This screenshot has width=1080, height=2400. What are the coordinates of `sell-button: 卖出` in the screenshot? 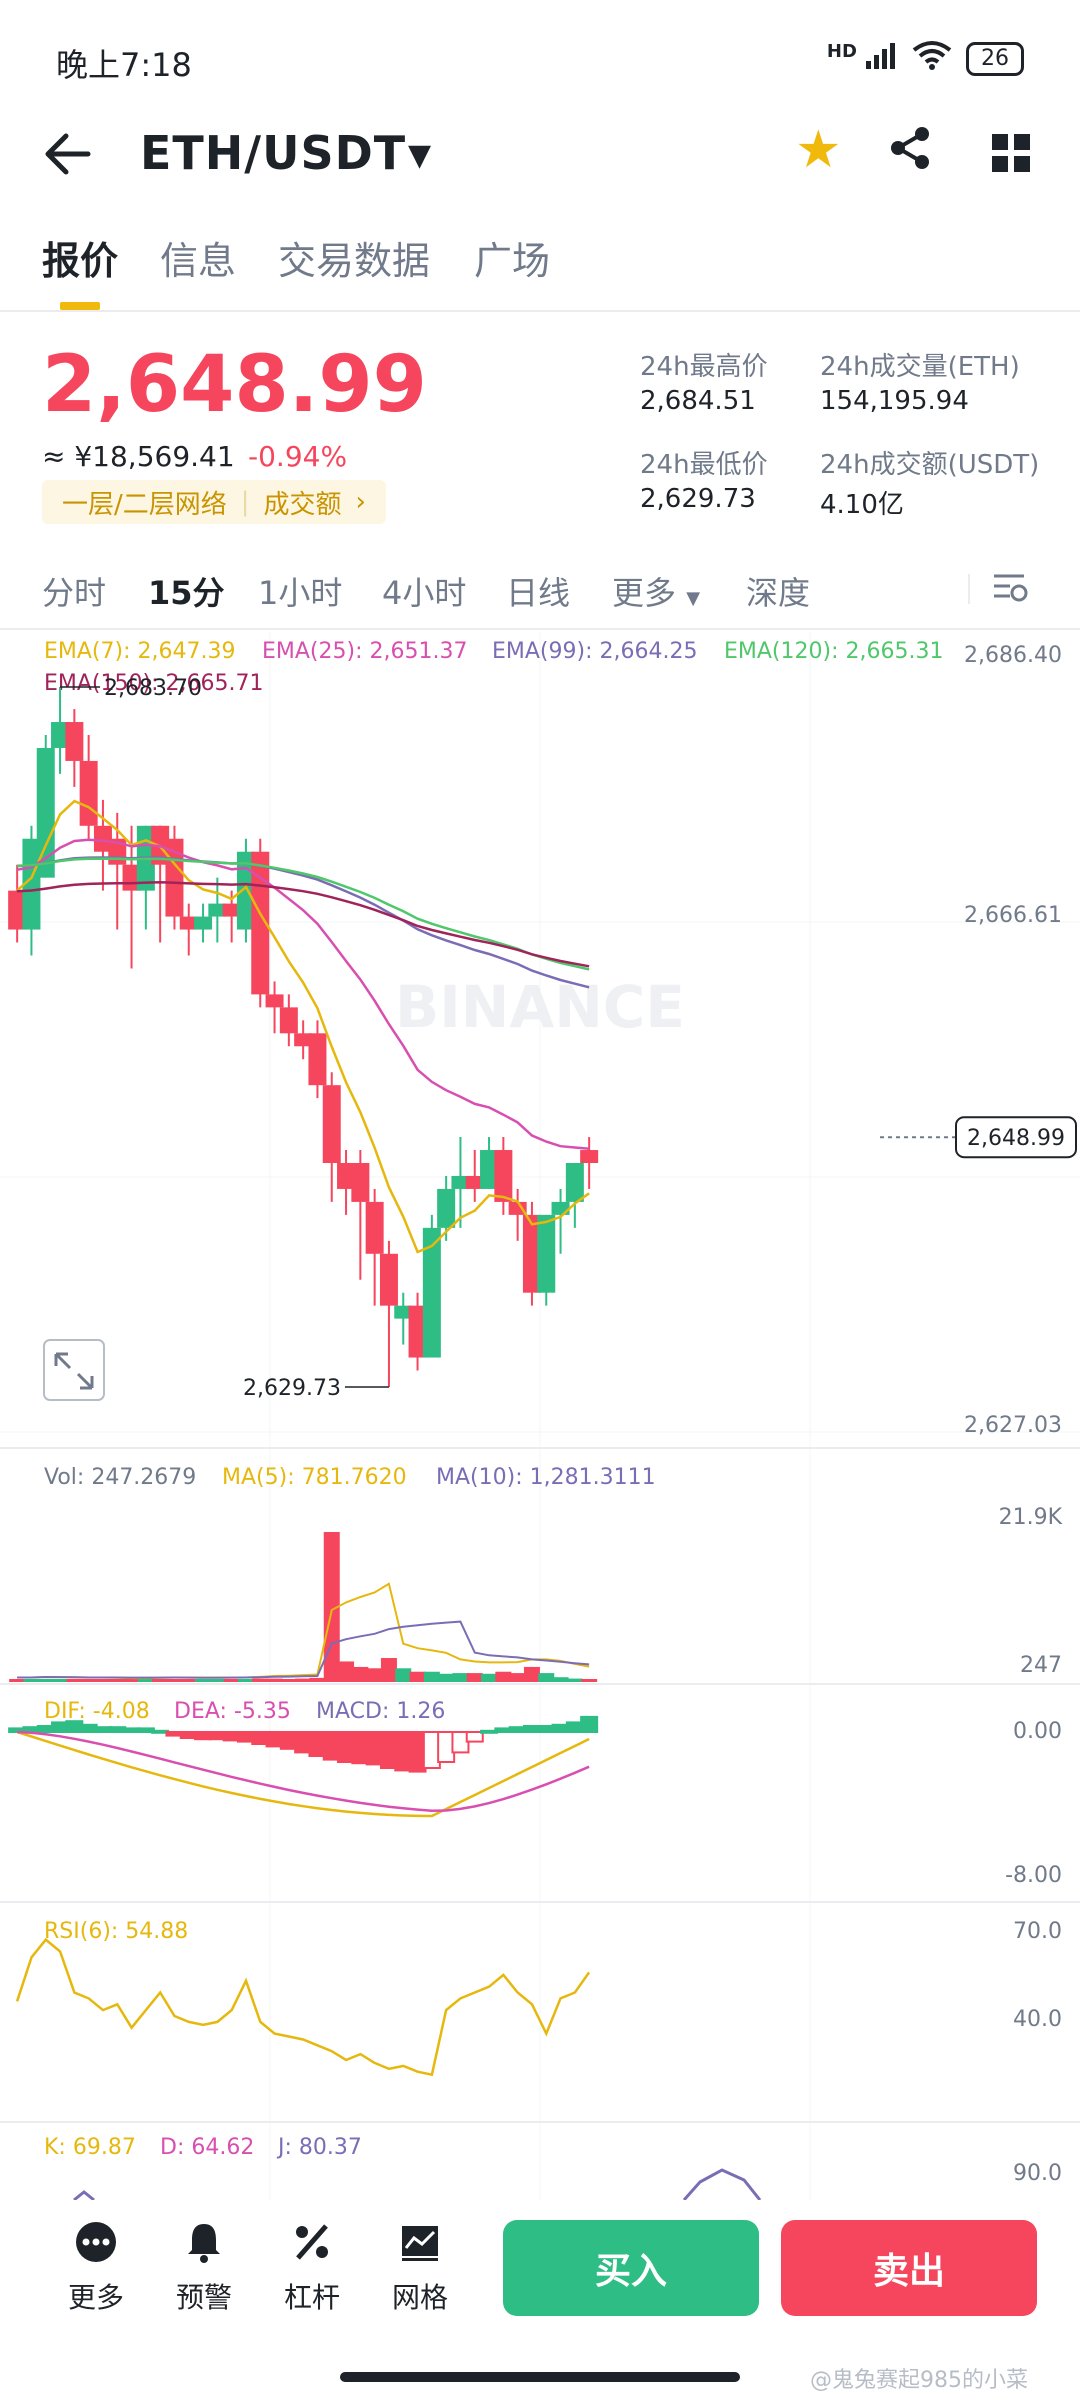 It's located at (909, 2268).